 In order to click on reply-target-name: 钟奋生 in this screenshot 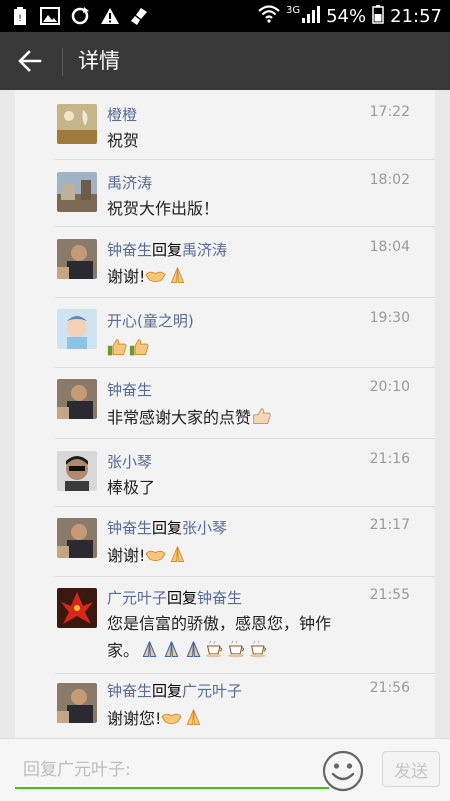, I will do `click(219, 598)`.